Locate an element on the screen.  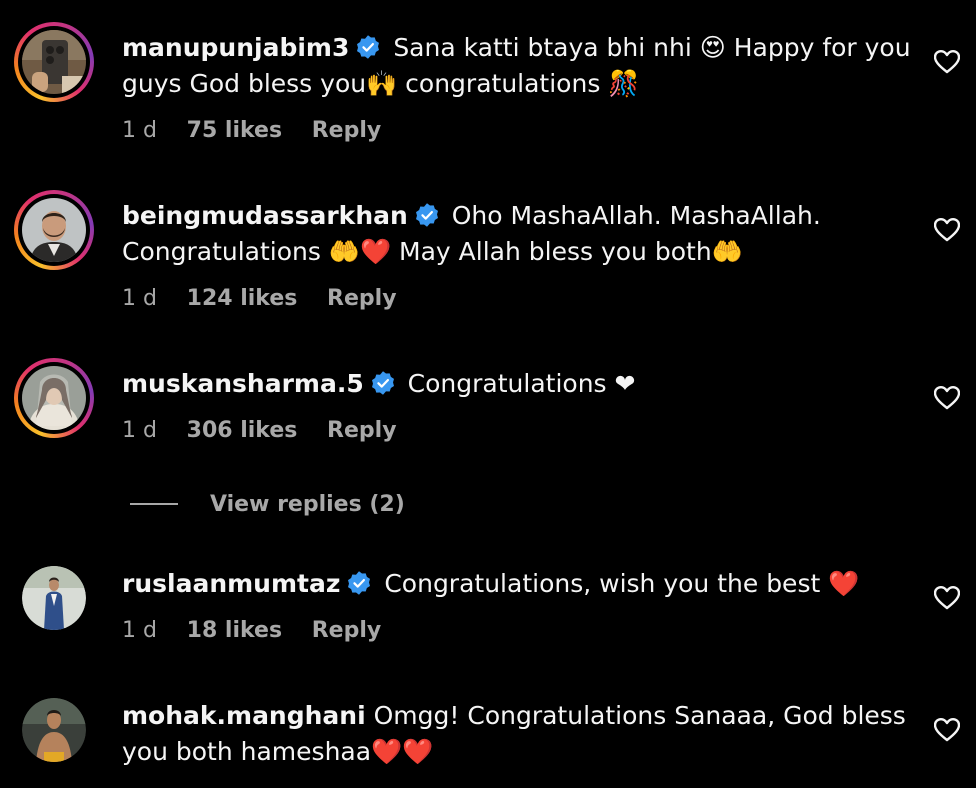
man-in-suit-avatar is located at coordinates (54, 598).